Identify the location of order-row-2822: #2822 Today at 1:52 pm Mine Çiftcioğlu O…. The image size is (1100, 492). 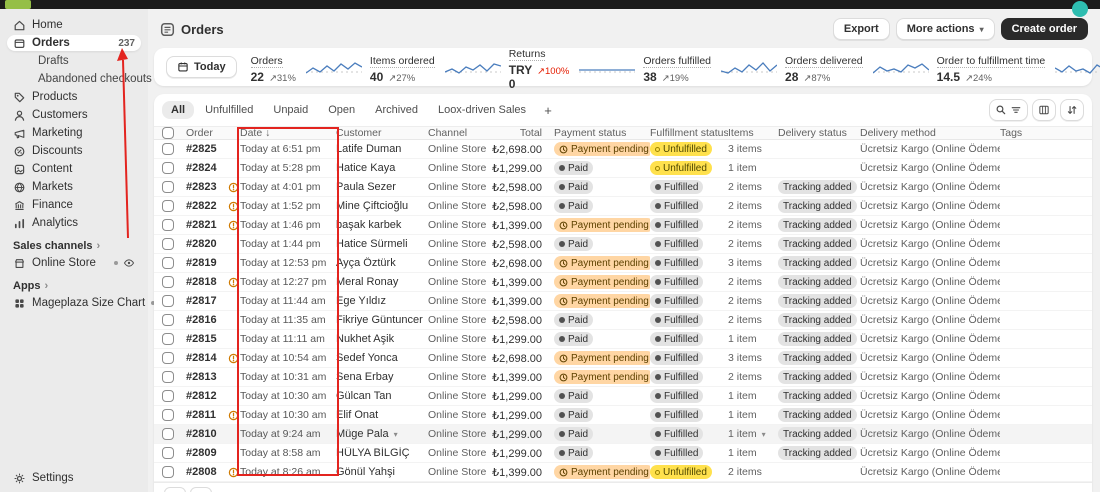
(623, 206).